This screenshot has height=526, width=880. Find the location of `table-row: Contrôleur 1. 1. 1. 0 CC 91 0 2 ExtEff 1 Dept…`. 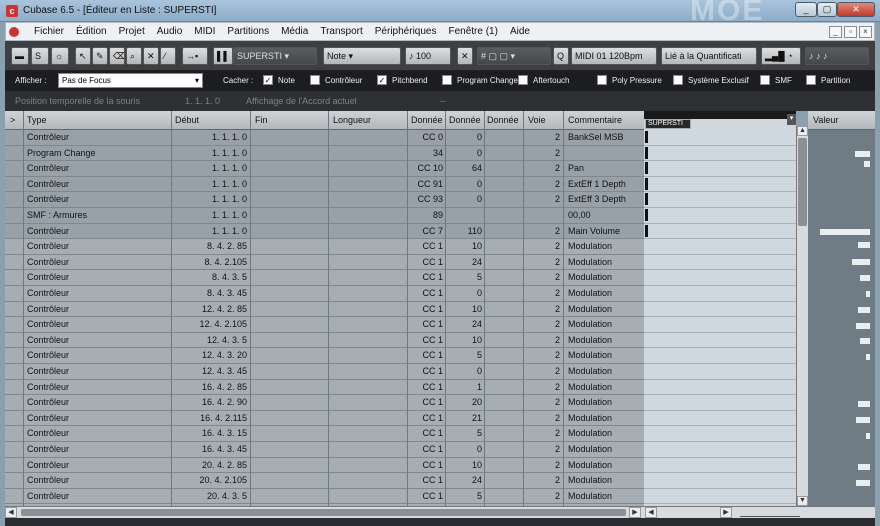

table-row: Contrôleur 1. 1. 1. 0 CC 91 0 2 ExtEff 1 Dept… is located at coordinates (324, 184).